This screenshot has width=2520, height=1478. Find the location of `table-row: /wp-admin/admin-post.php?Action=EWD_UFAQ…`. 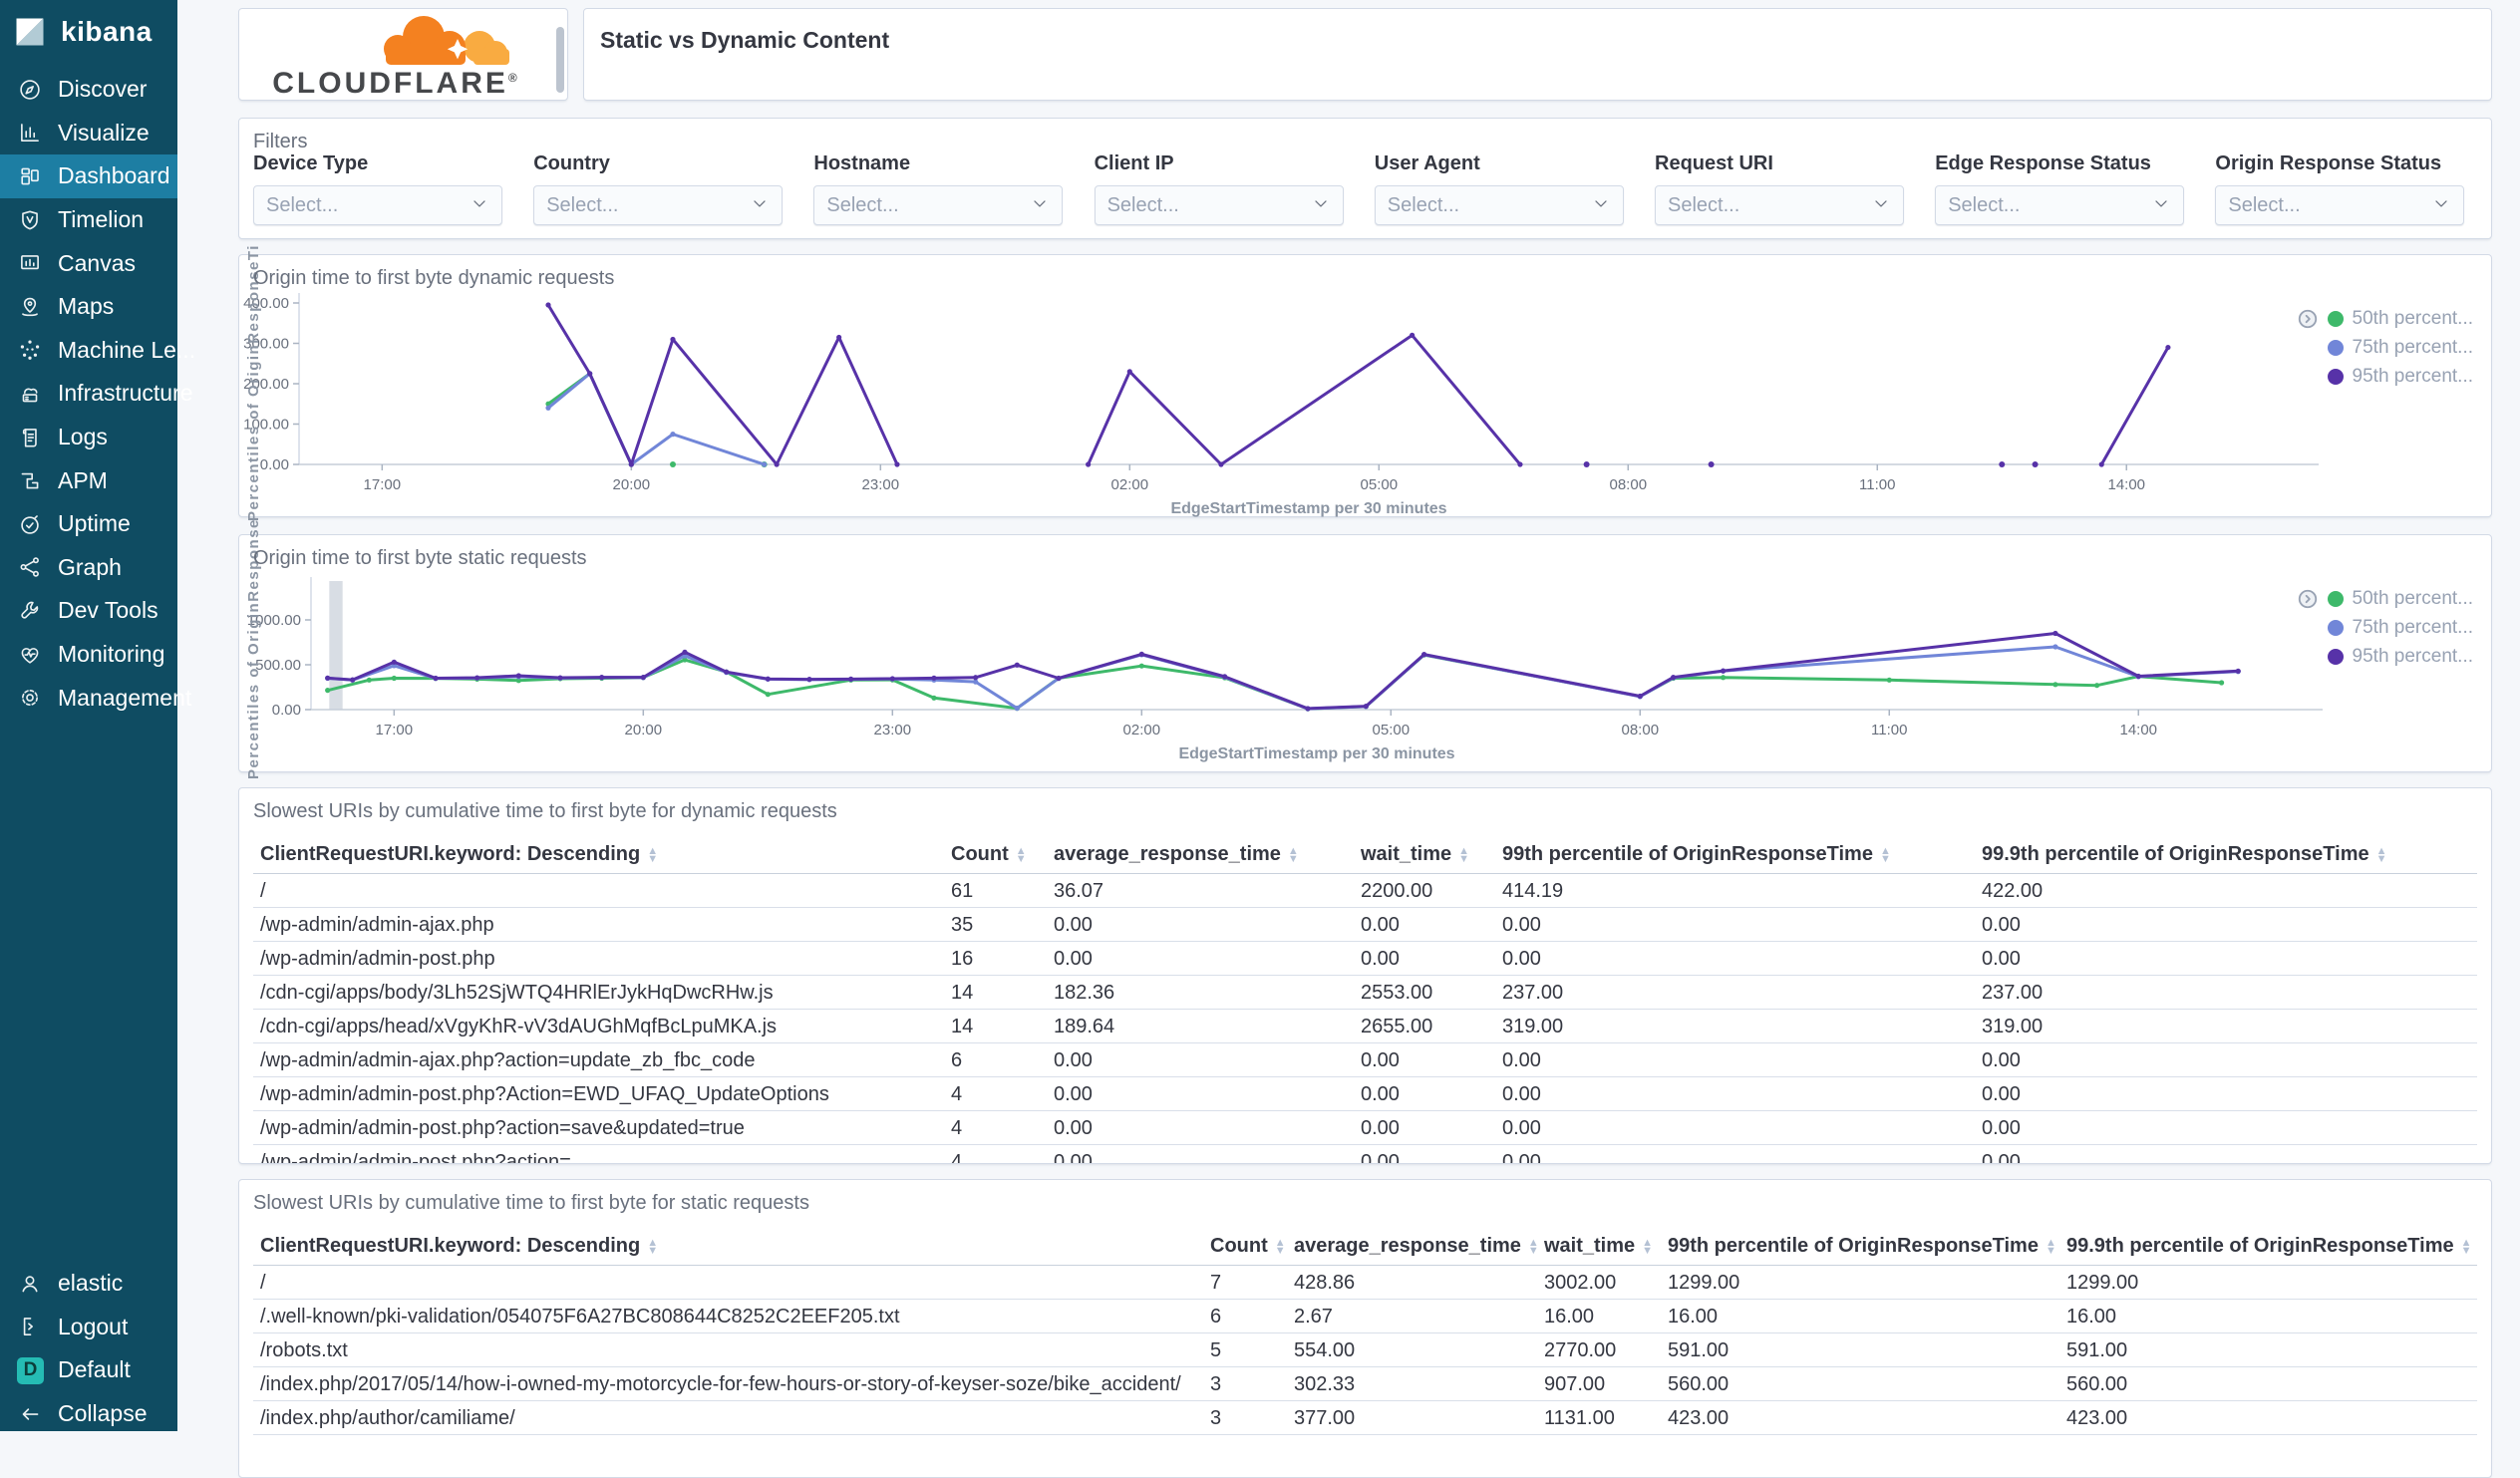

table-row: /wp-admin/admin-post.php?Action=EWD_UFAQ… is located at coordinates (1365, 1094).